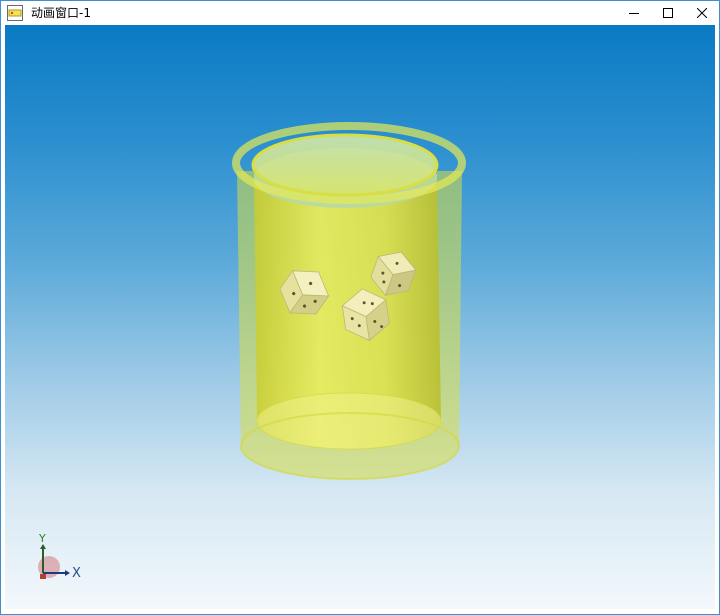 The image size is (720, 615). I want to click on minimize-icon, so click(634, 13).